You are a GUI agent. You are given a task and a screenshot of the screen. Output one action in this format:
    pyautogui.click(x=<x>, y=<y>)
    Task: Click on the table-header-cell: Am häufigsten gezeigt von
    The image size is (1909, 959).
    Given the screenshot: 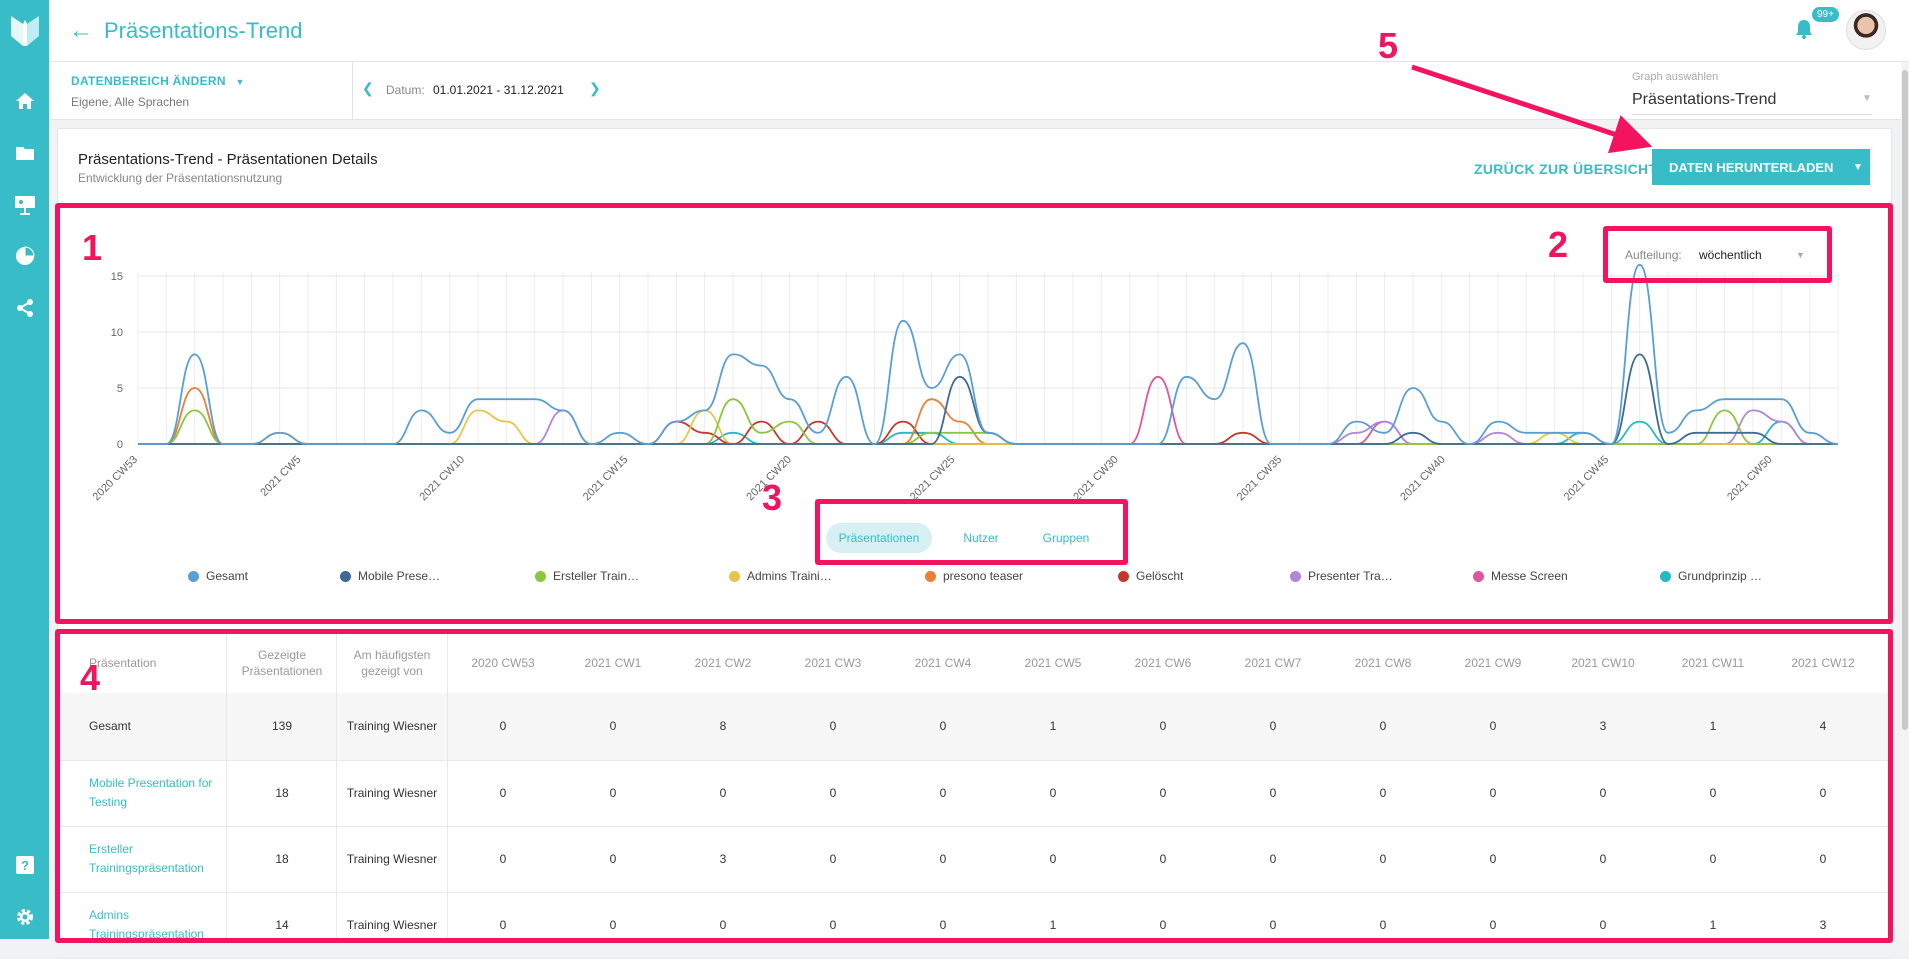 What is the action you would take?
    pyautogui.click(x=392, y=663)
    